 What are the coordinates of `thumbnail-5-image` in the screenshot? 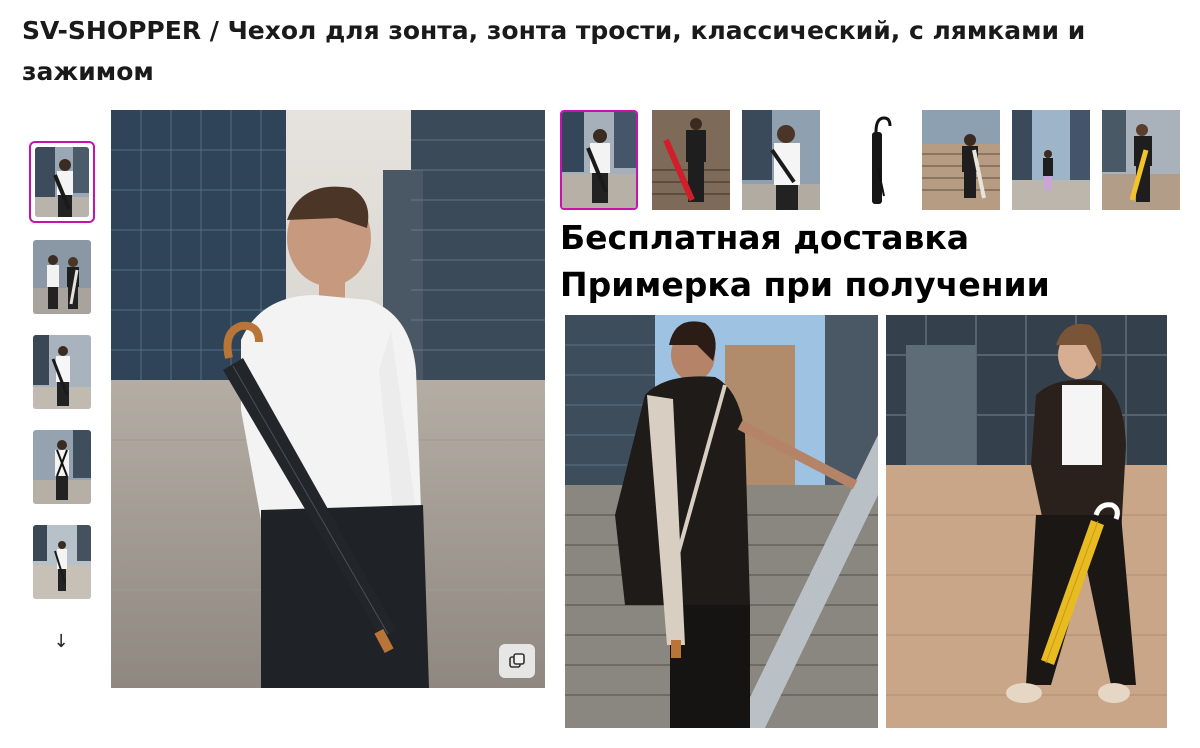 It's located at (62, 562).